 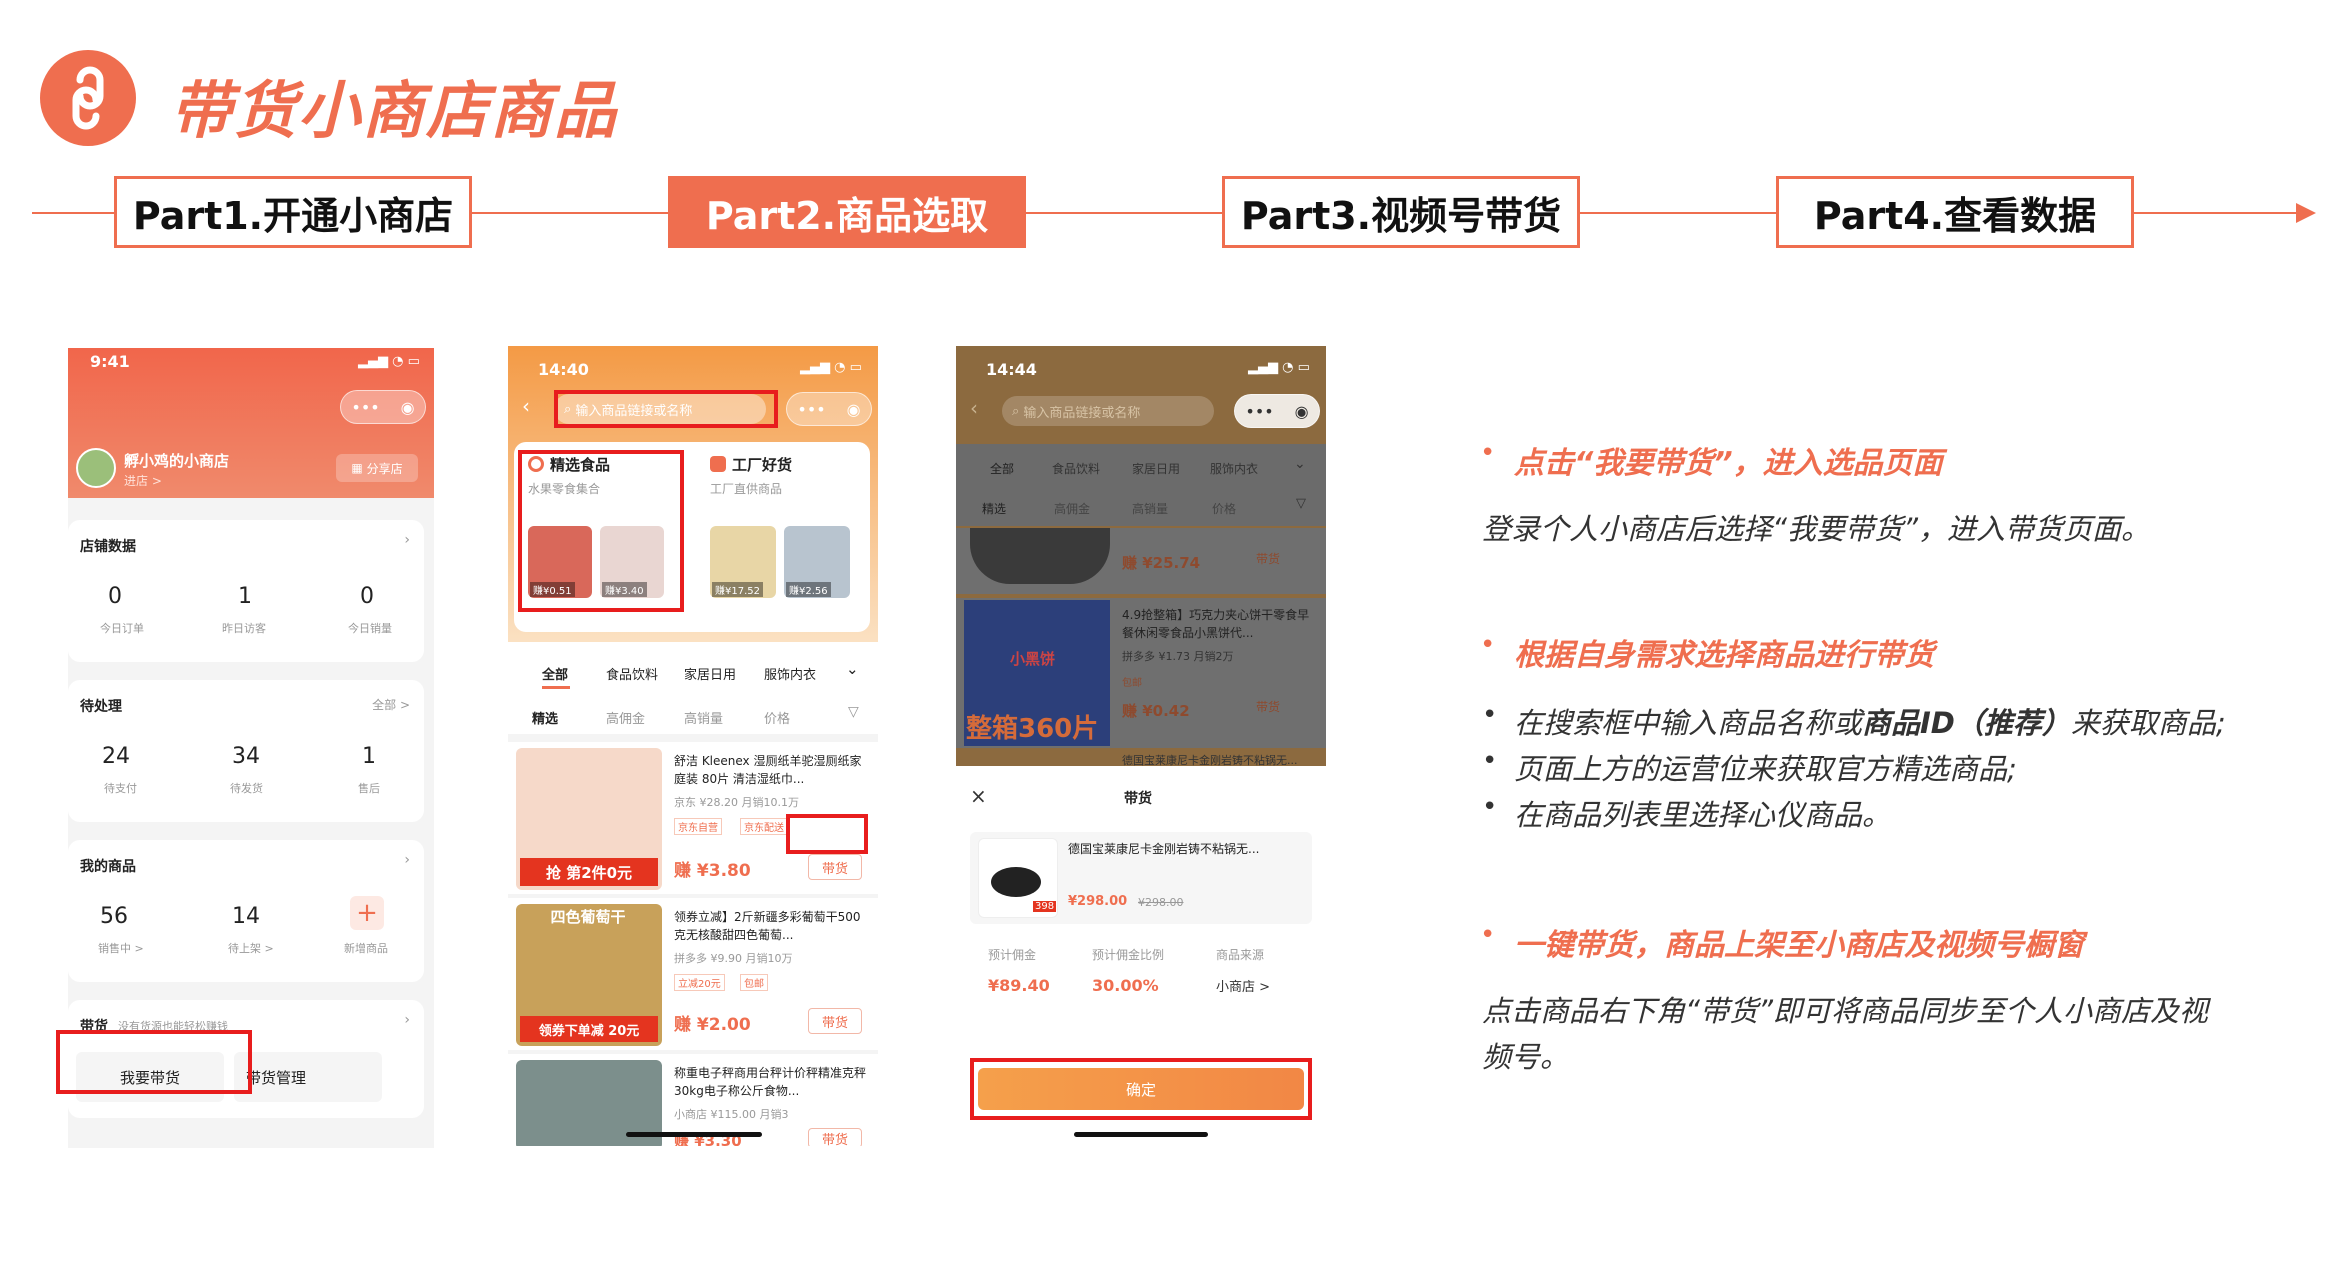 What do you see at coordinates (88, 98) in the screenshot?
I see `brand-logo` at bounding box center [88, 98].